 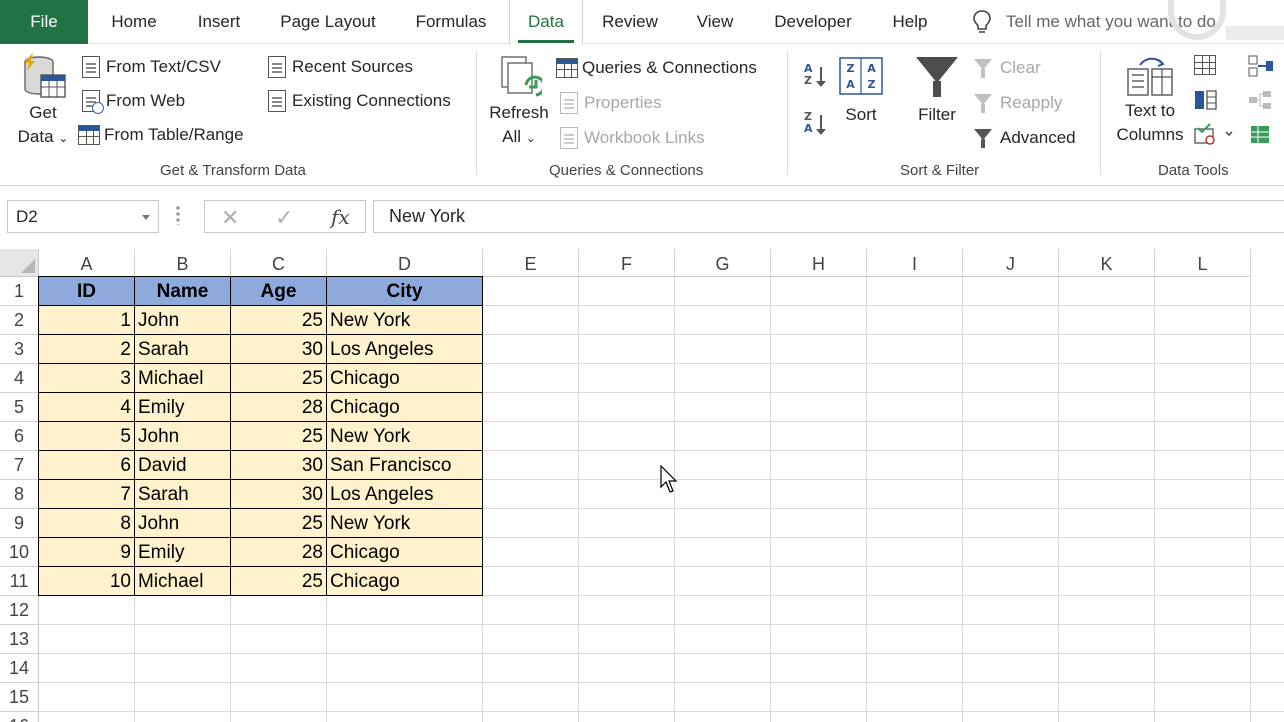 I want to click on tab-view: View, so click(x=715, y=22).